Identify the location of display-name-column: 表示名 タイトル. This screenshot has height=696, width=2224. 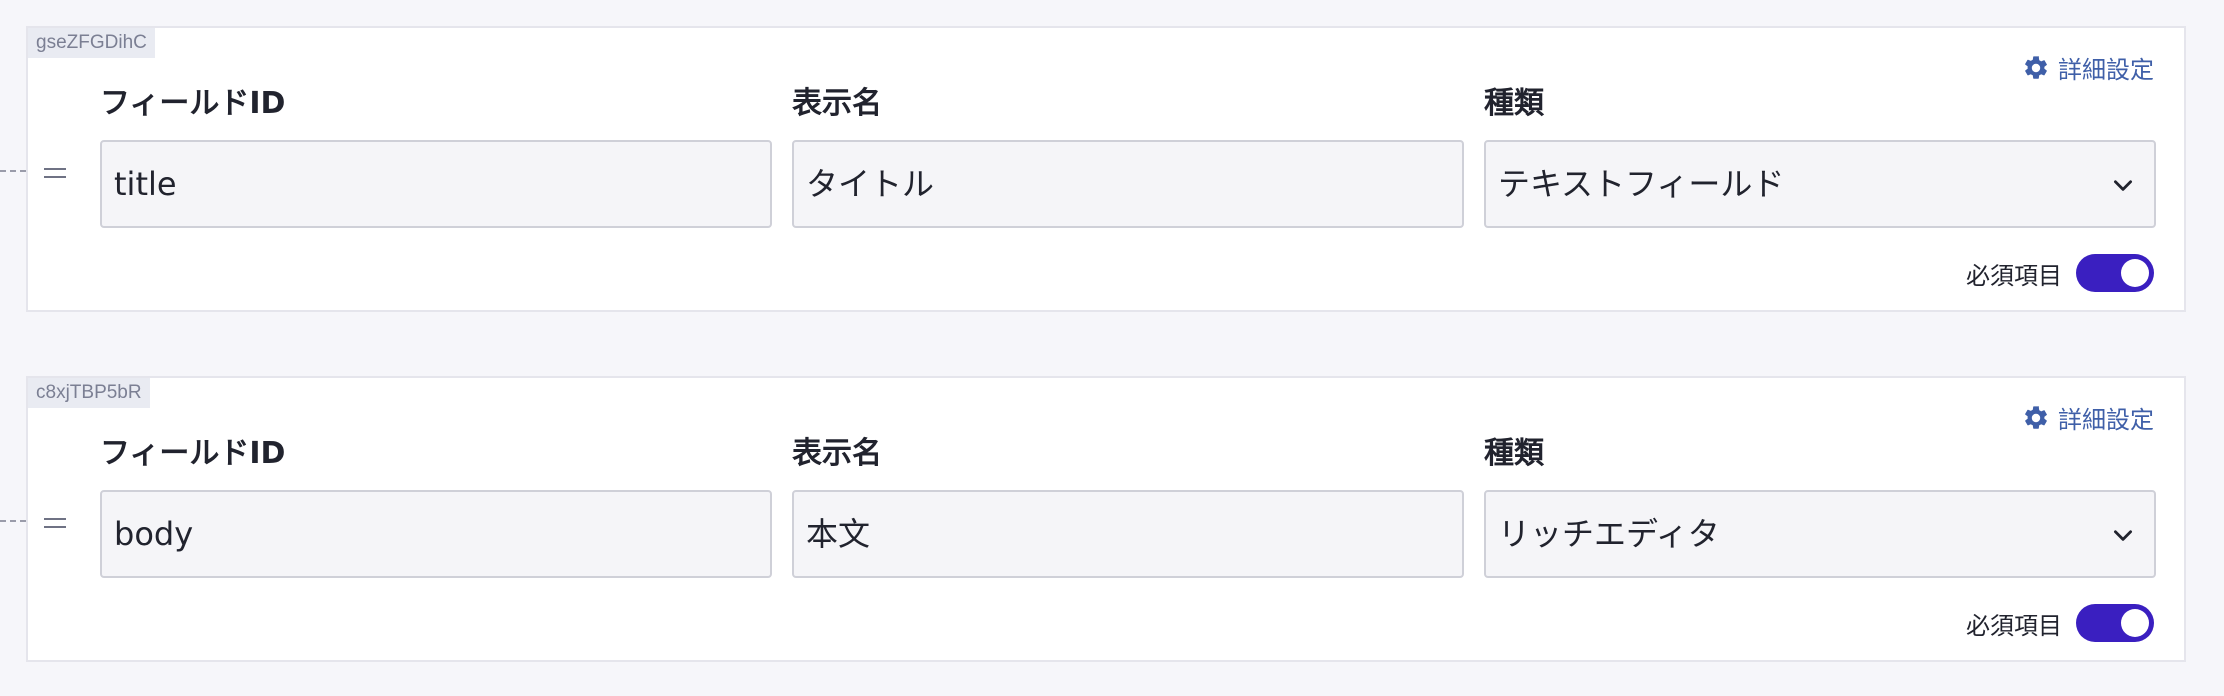
(1128, 155).